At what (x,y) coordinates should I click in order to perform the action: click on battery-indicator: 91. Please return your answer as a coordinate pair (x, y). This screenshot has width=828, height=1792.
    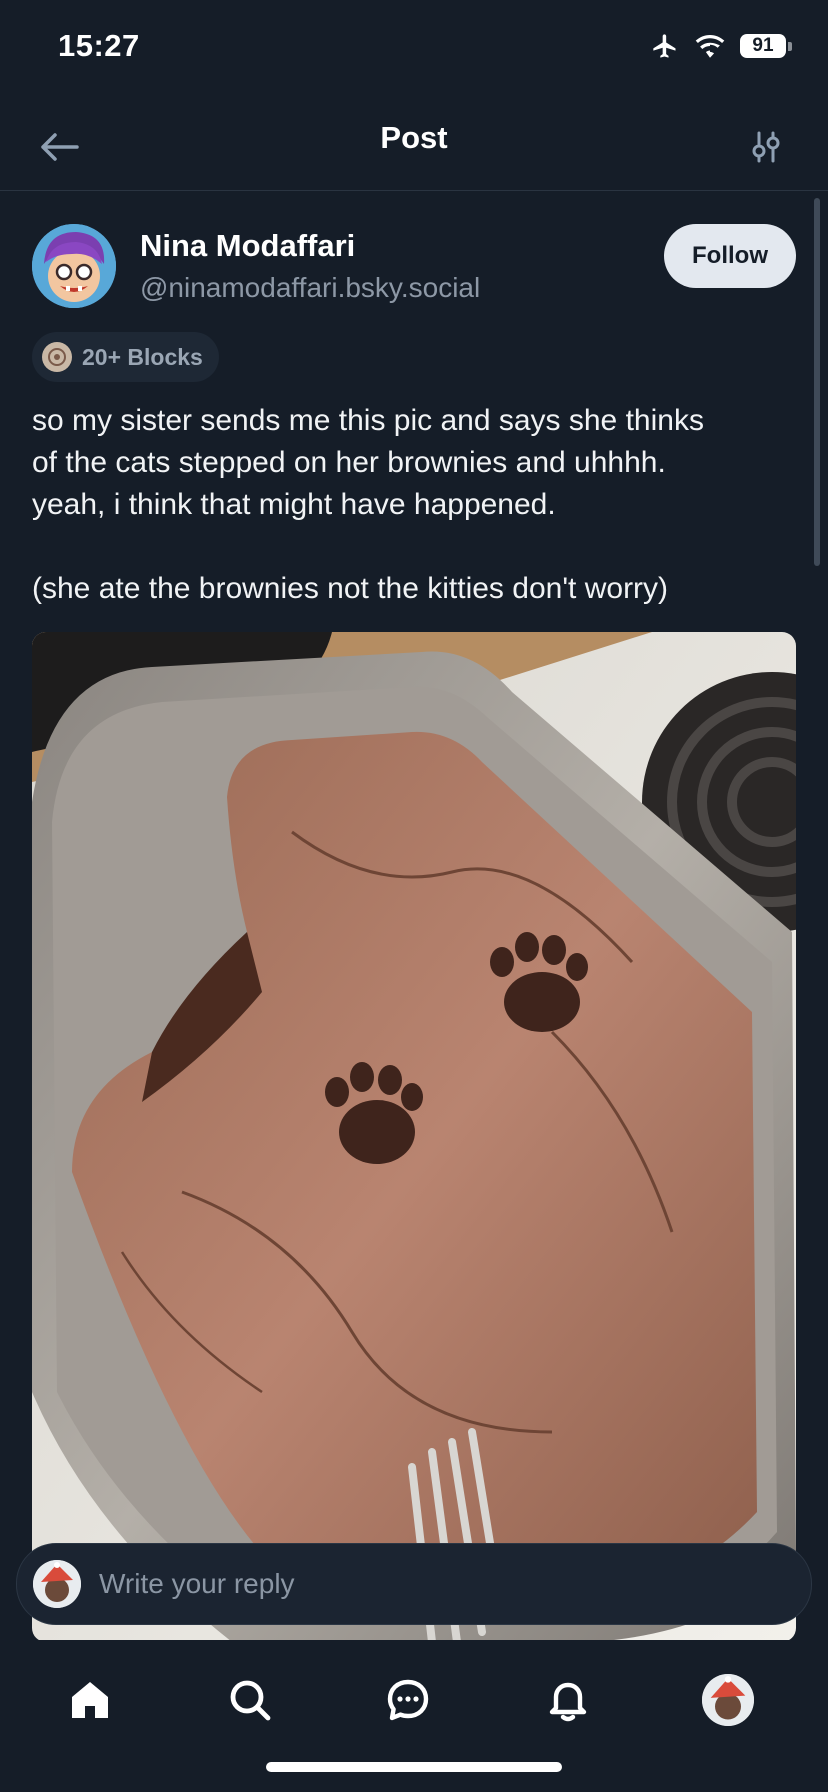
    Looking at the image, I should click on (766, 46).